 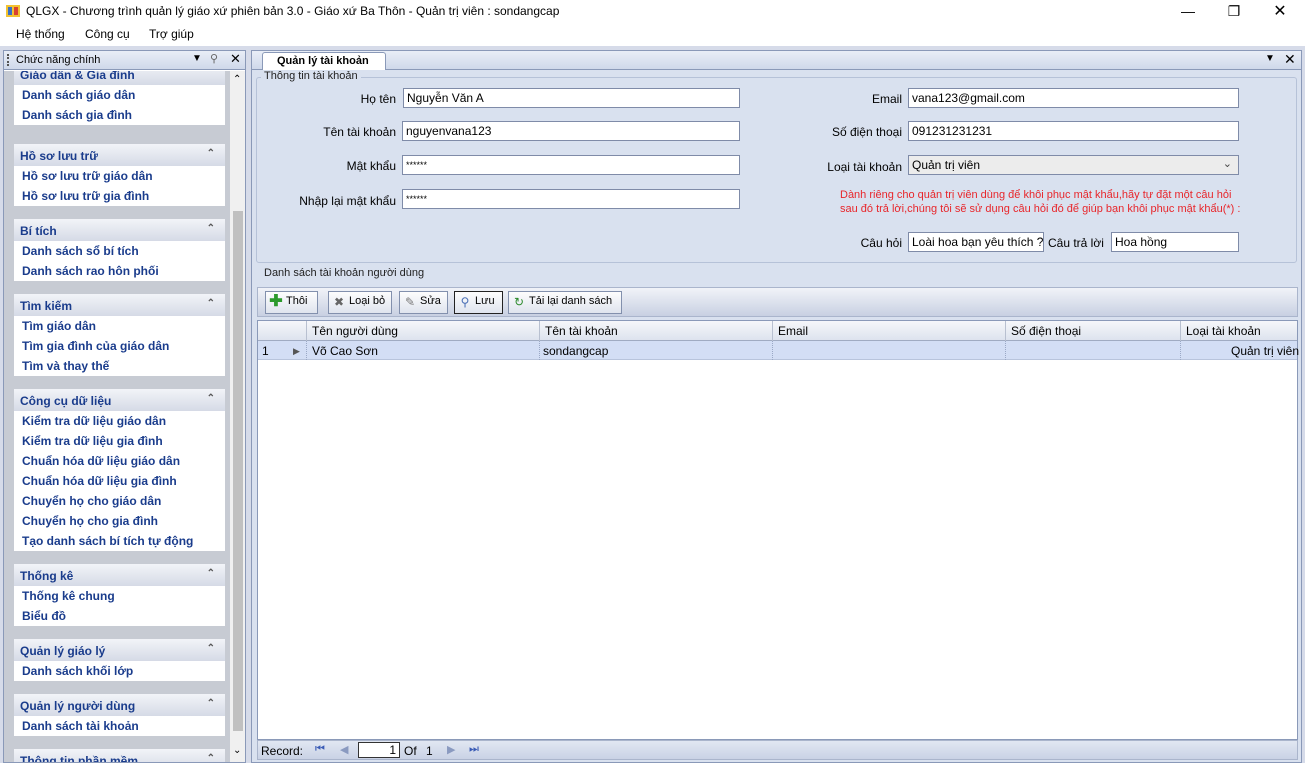 What do you see at coordinates (40, 34) in the screenshot?
I see `menu-system: Hệ thống` at bounding box center [40, 34].